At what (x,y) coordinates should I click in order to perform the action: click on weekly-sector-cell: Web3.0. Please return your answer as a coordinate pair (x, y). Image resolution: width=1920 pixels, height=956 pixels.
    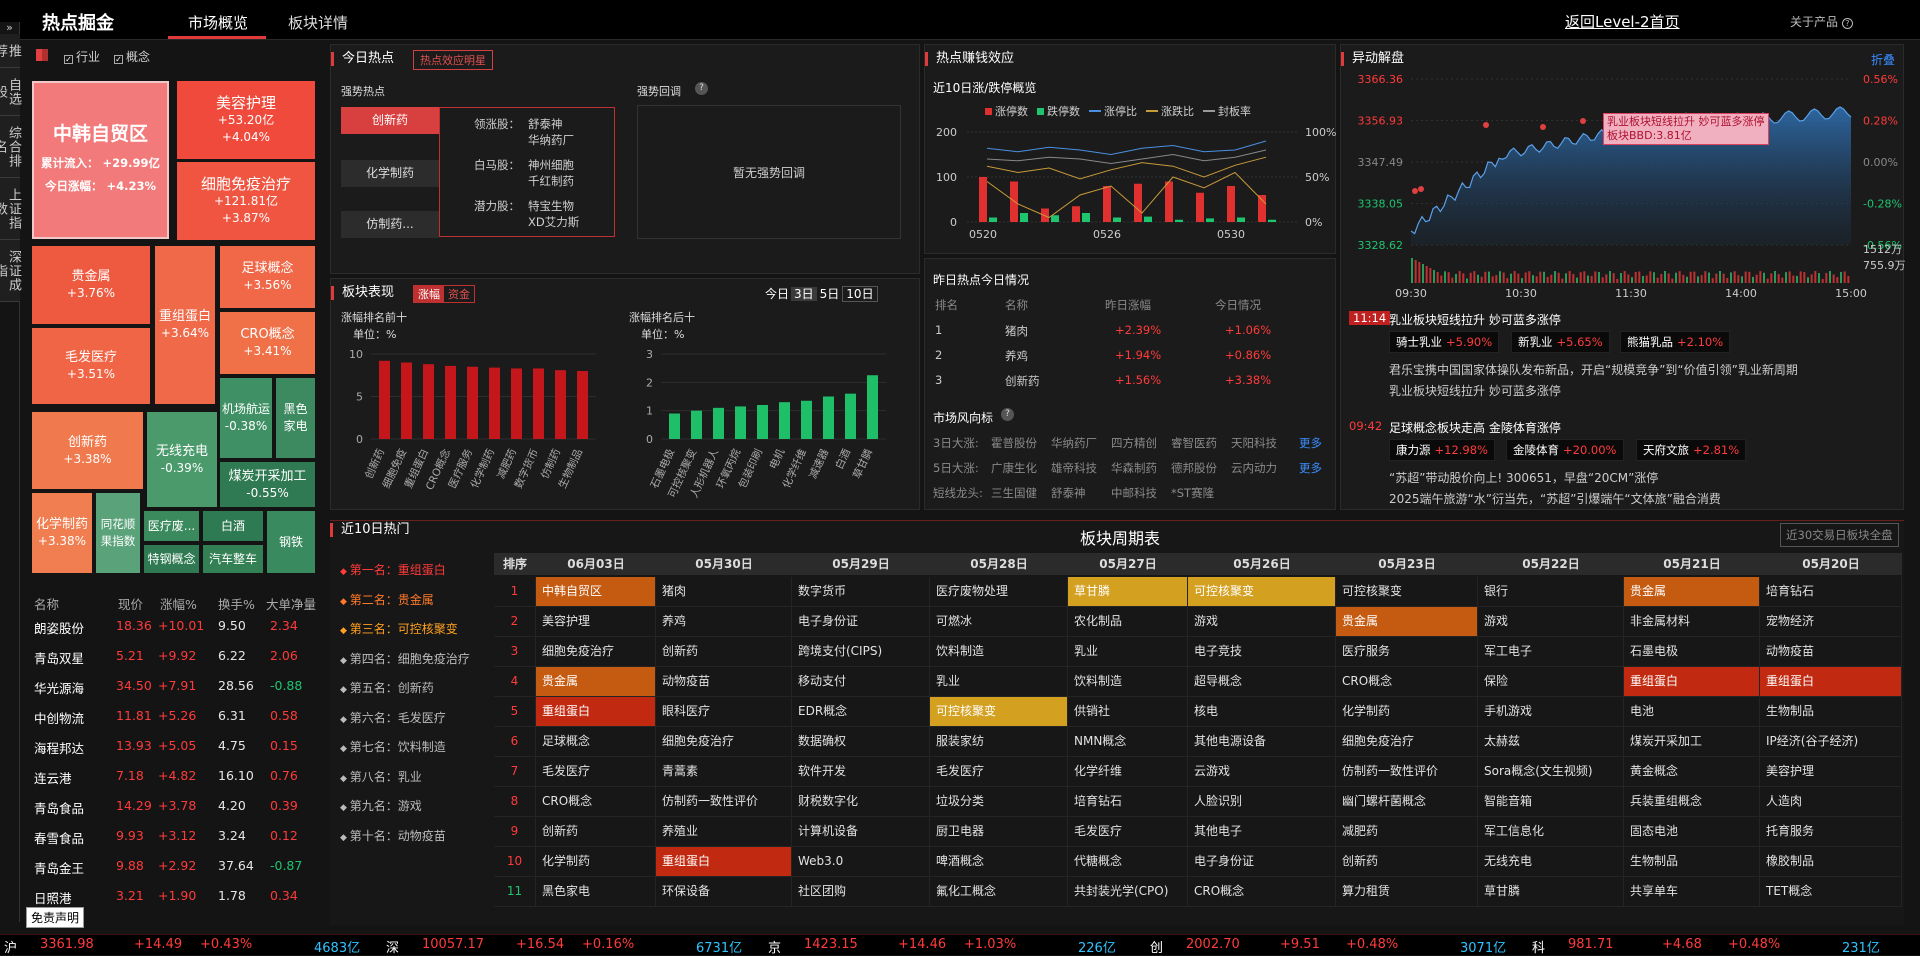
    Looking at the image, I should click on (861, 861).